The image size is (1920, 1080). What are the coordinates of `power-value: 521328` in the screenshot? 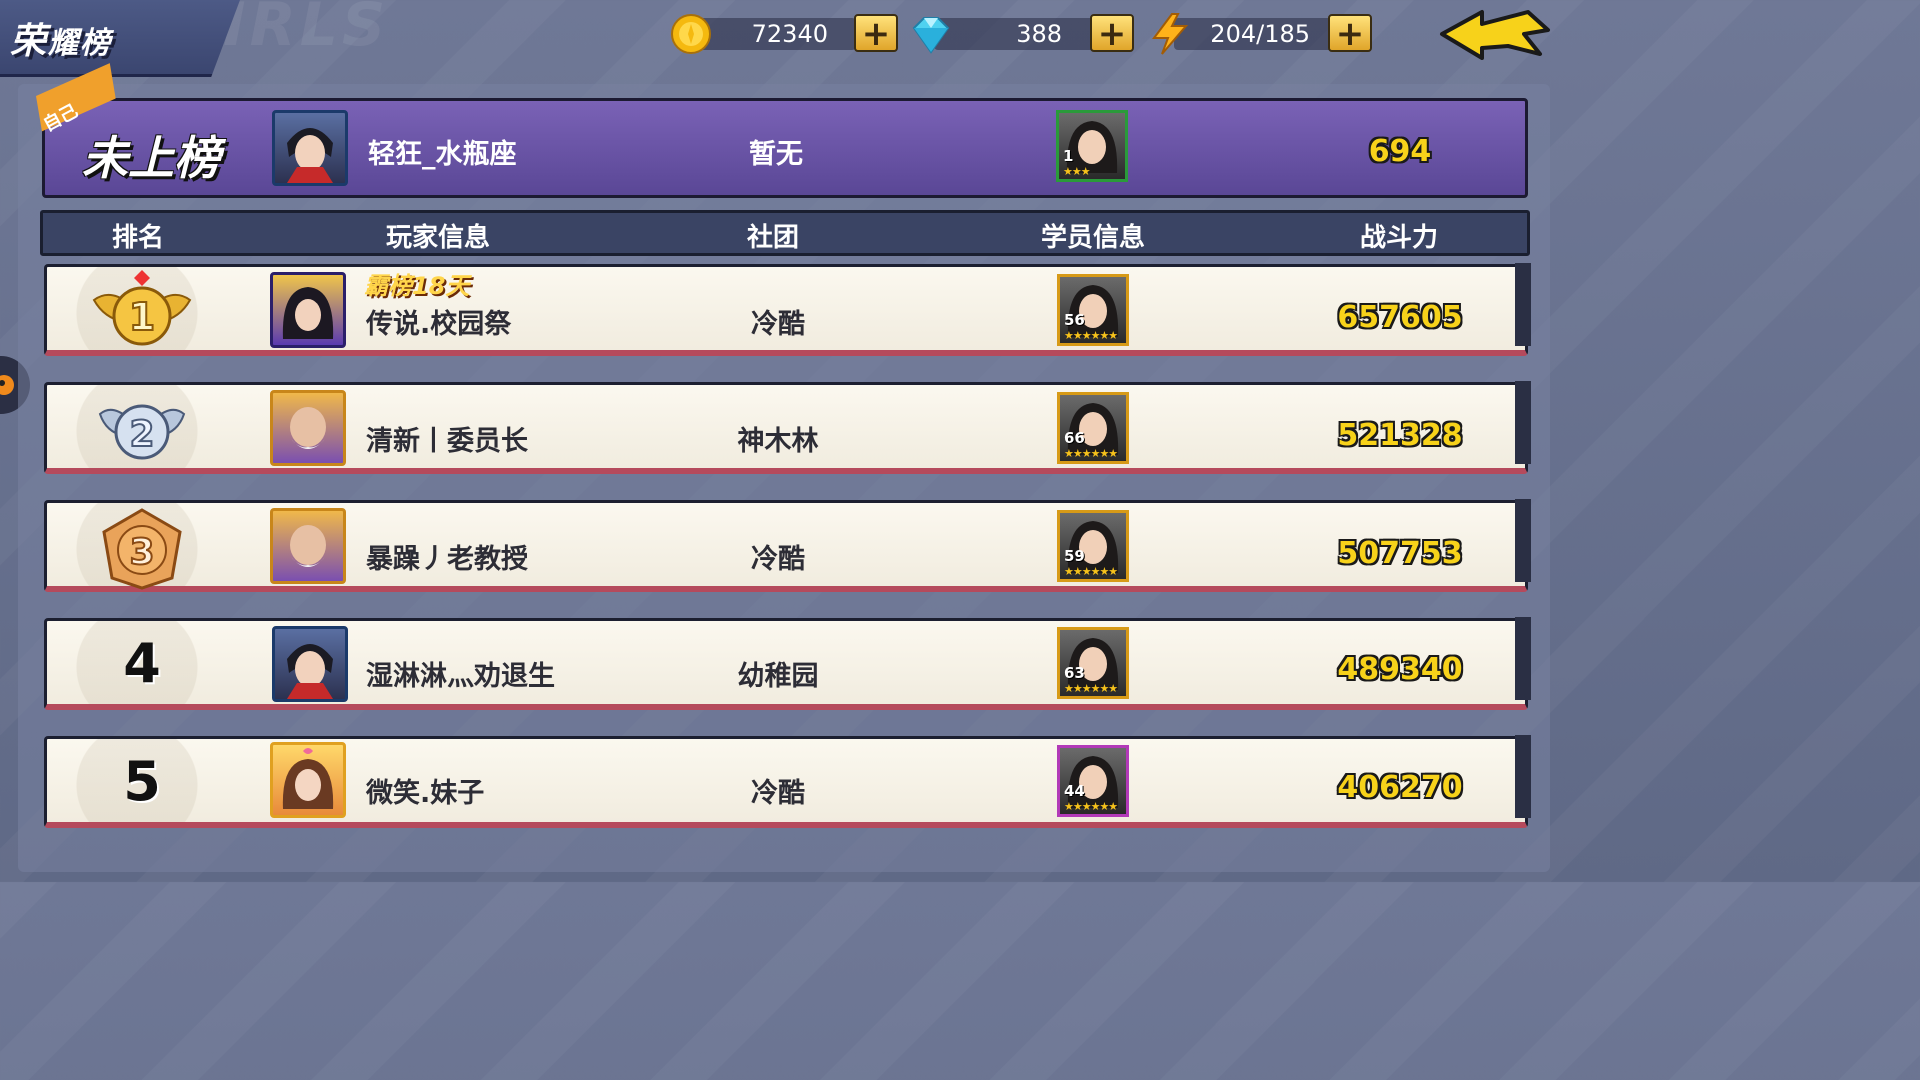 It's located at (1400, 435).